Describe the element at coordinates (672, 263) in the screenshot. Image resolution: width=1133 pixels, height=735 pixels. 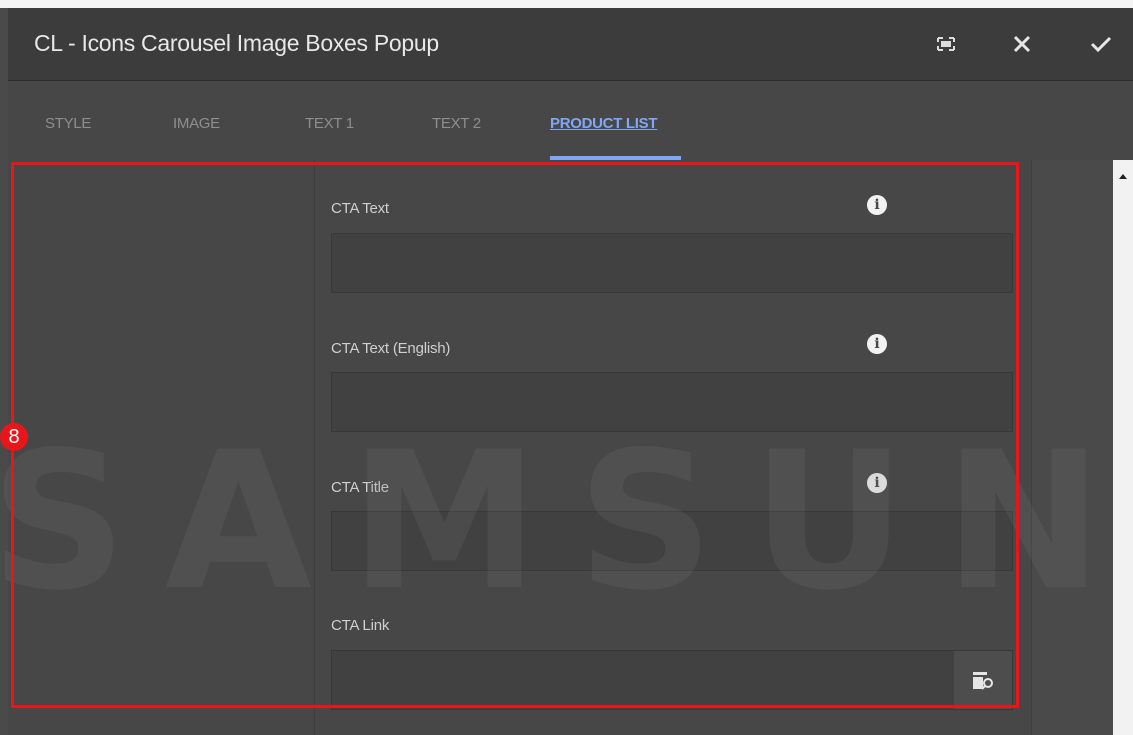
I see `cta-text-input` at that location.